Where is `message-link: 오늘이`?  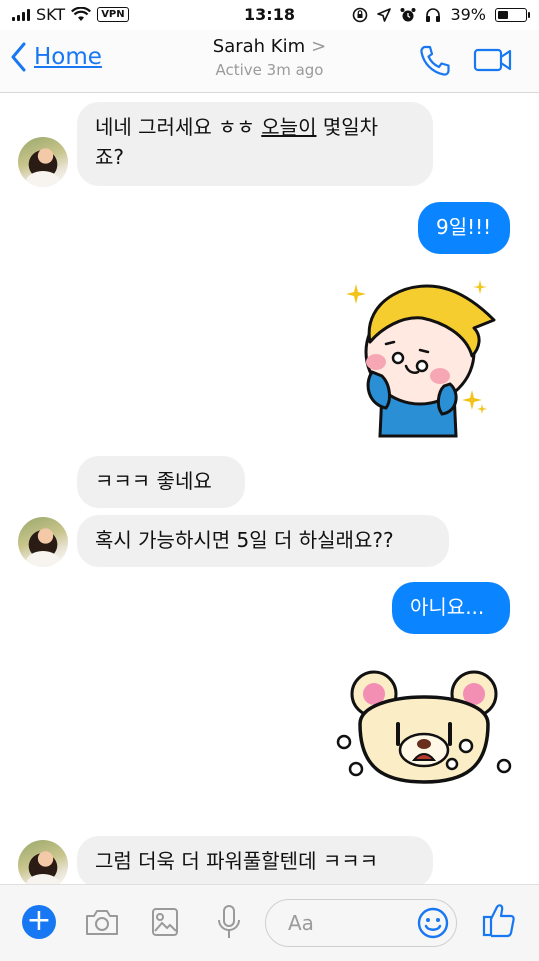 message-link: 오늘이 is located at coordinates (288, 127).